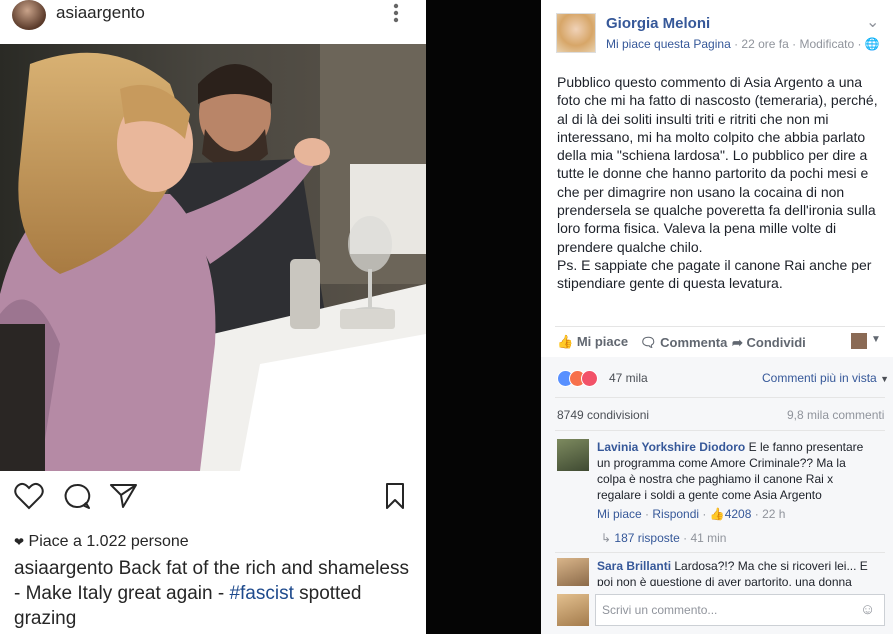 The width and height of the screenshot is (893, 634). Describe the element at coordinates (737, 342) in the screenshot. I see `share-arrow-icon: ➦` at that location.